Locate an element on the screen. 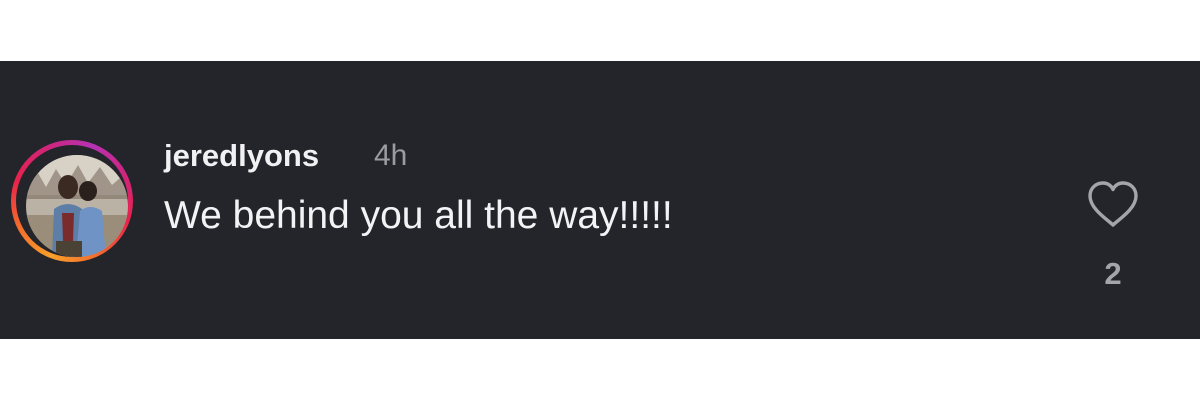 This screenshot has height=400, width=1200. comment-username: jeredlyons is located at coordinates (241, 156).